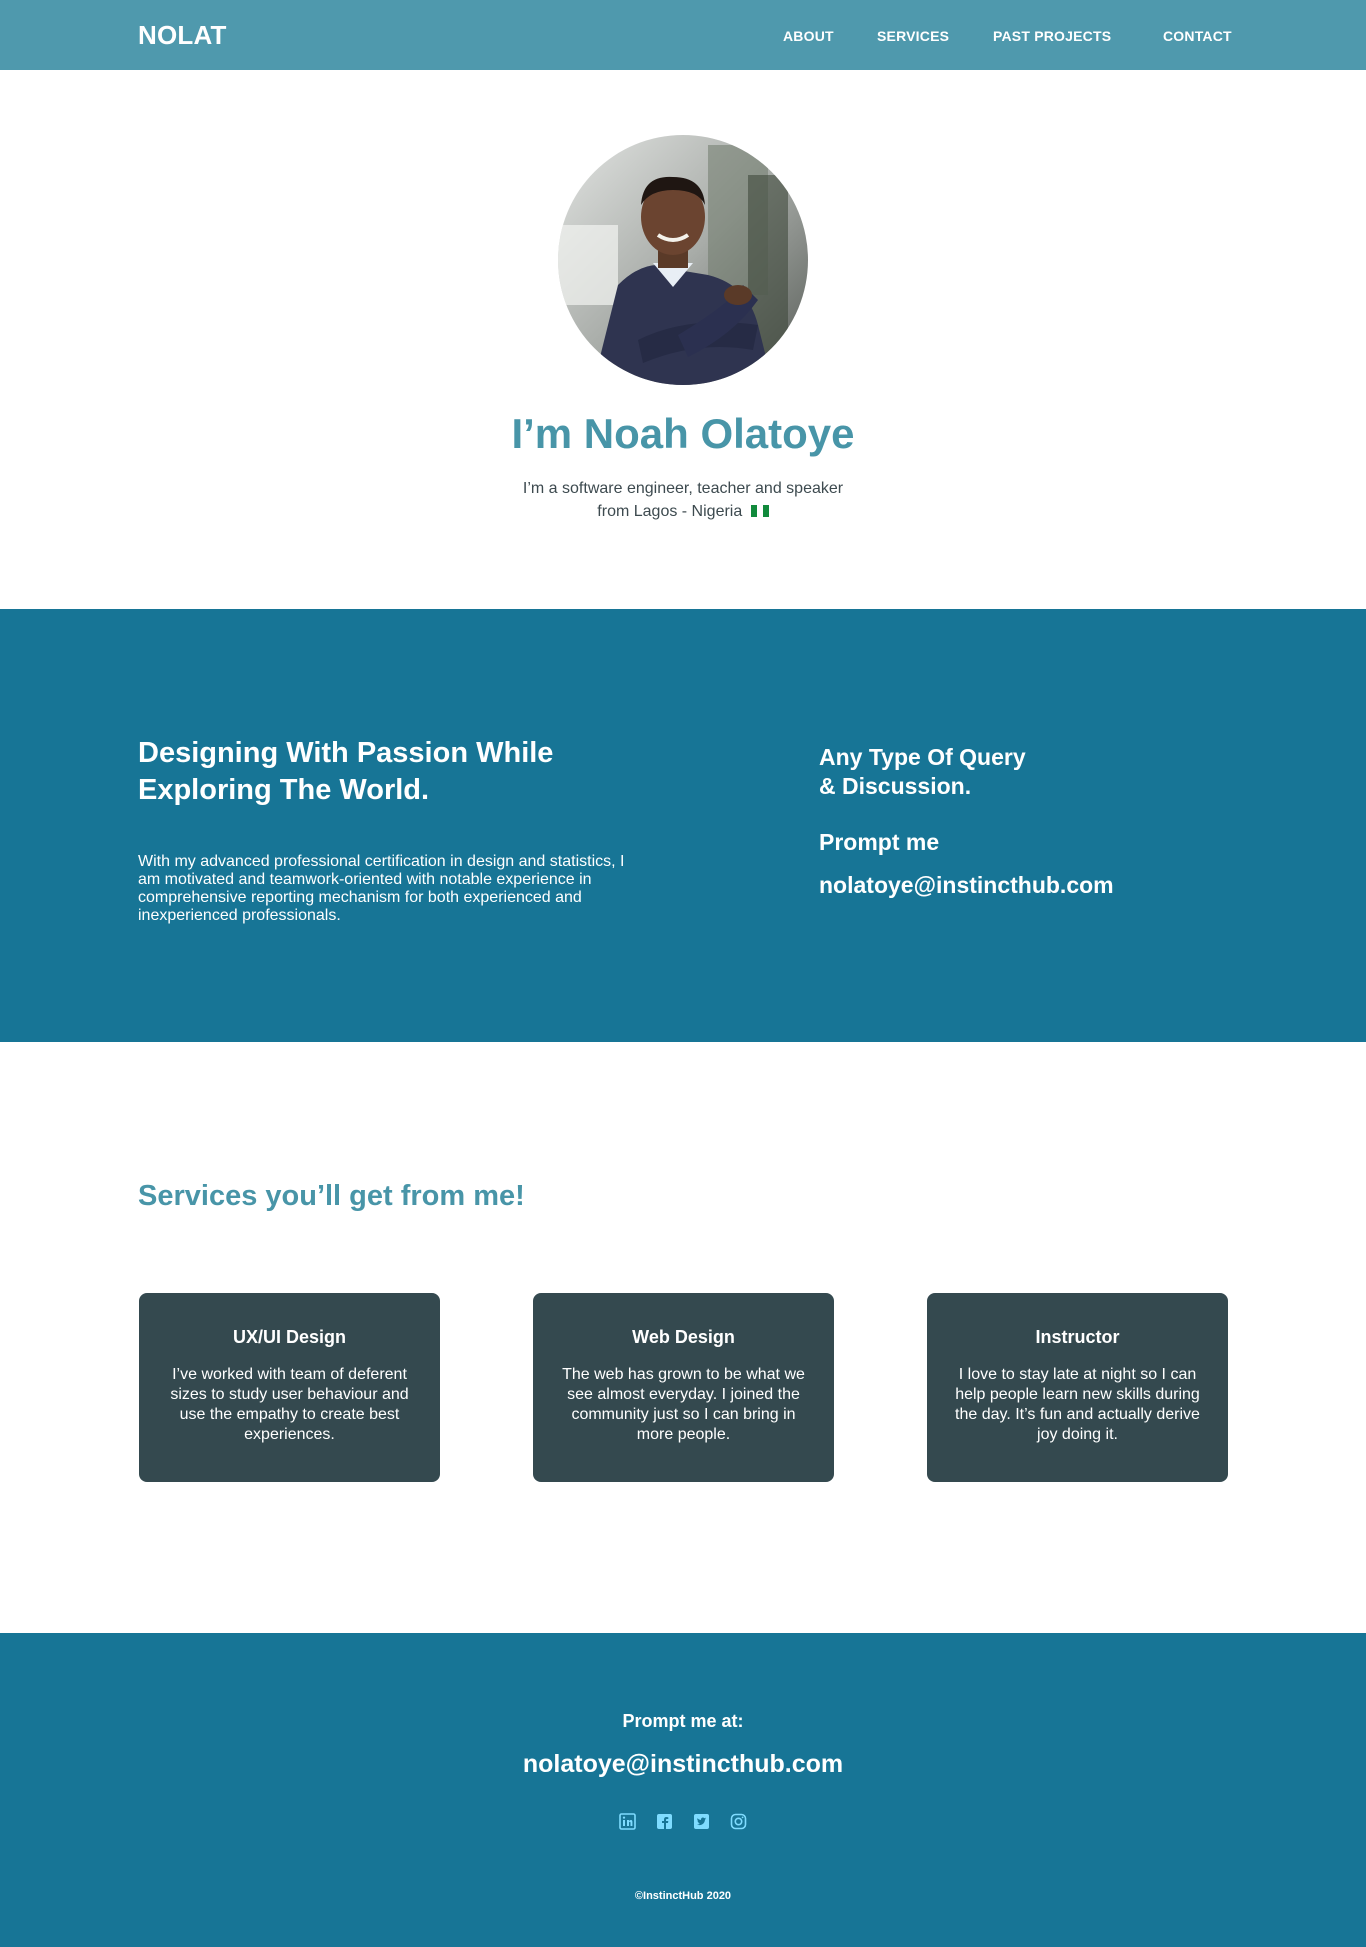  Describe the element at coordinates (289, 1337) in the screenshot. I see `service-card-title: UX/UI Design` at that location.